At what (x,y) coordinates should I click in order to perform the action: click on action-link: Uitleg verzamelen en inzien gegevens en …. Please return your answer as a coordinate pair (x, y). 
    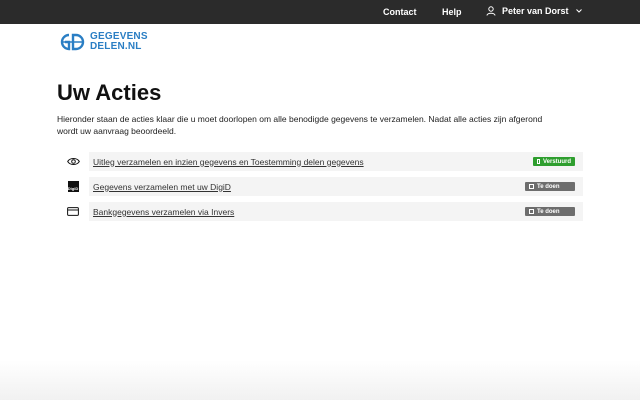
    Looking at the image, I should click on (228, 162).